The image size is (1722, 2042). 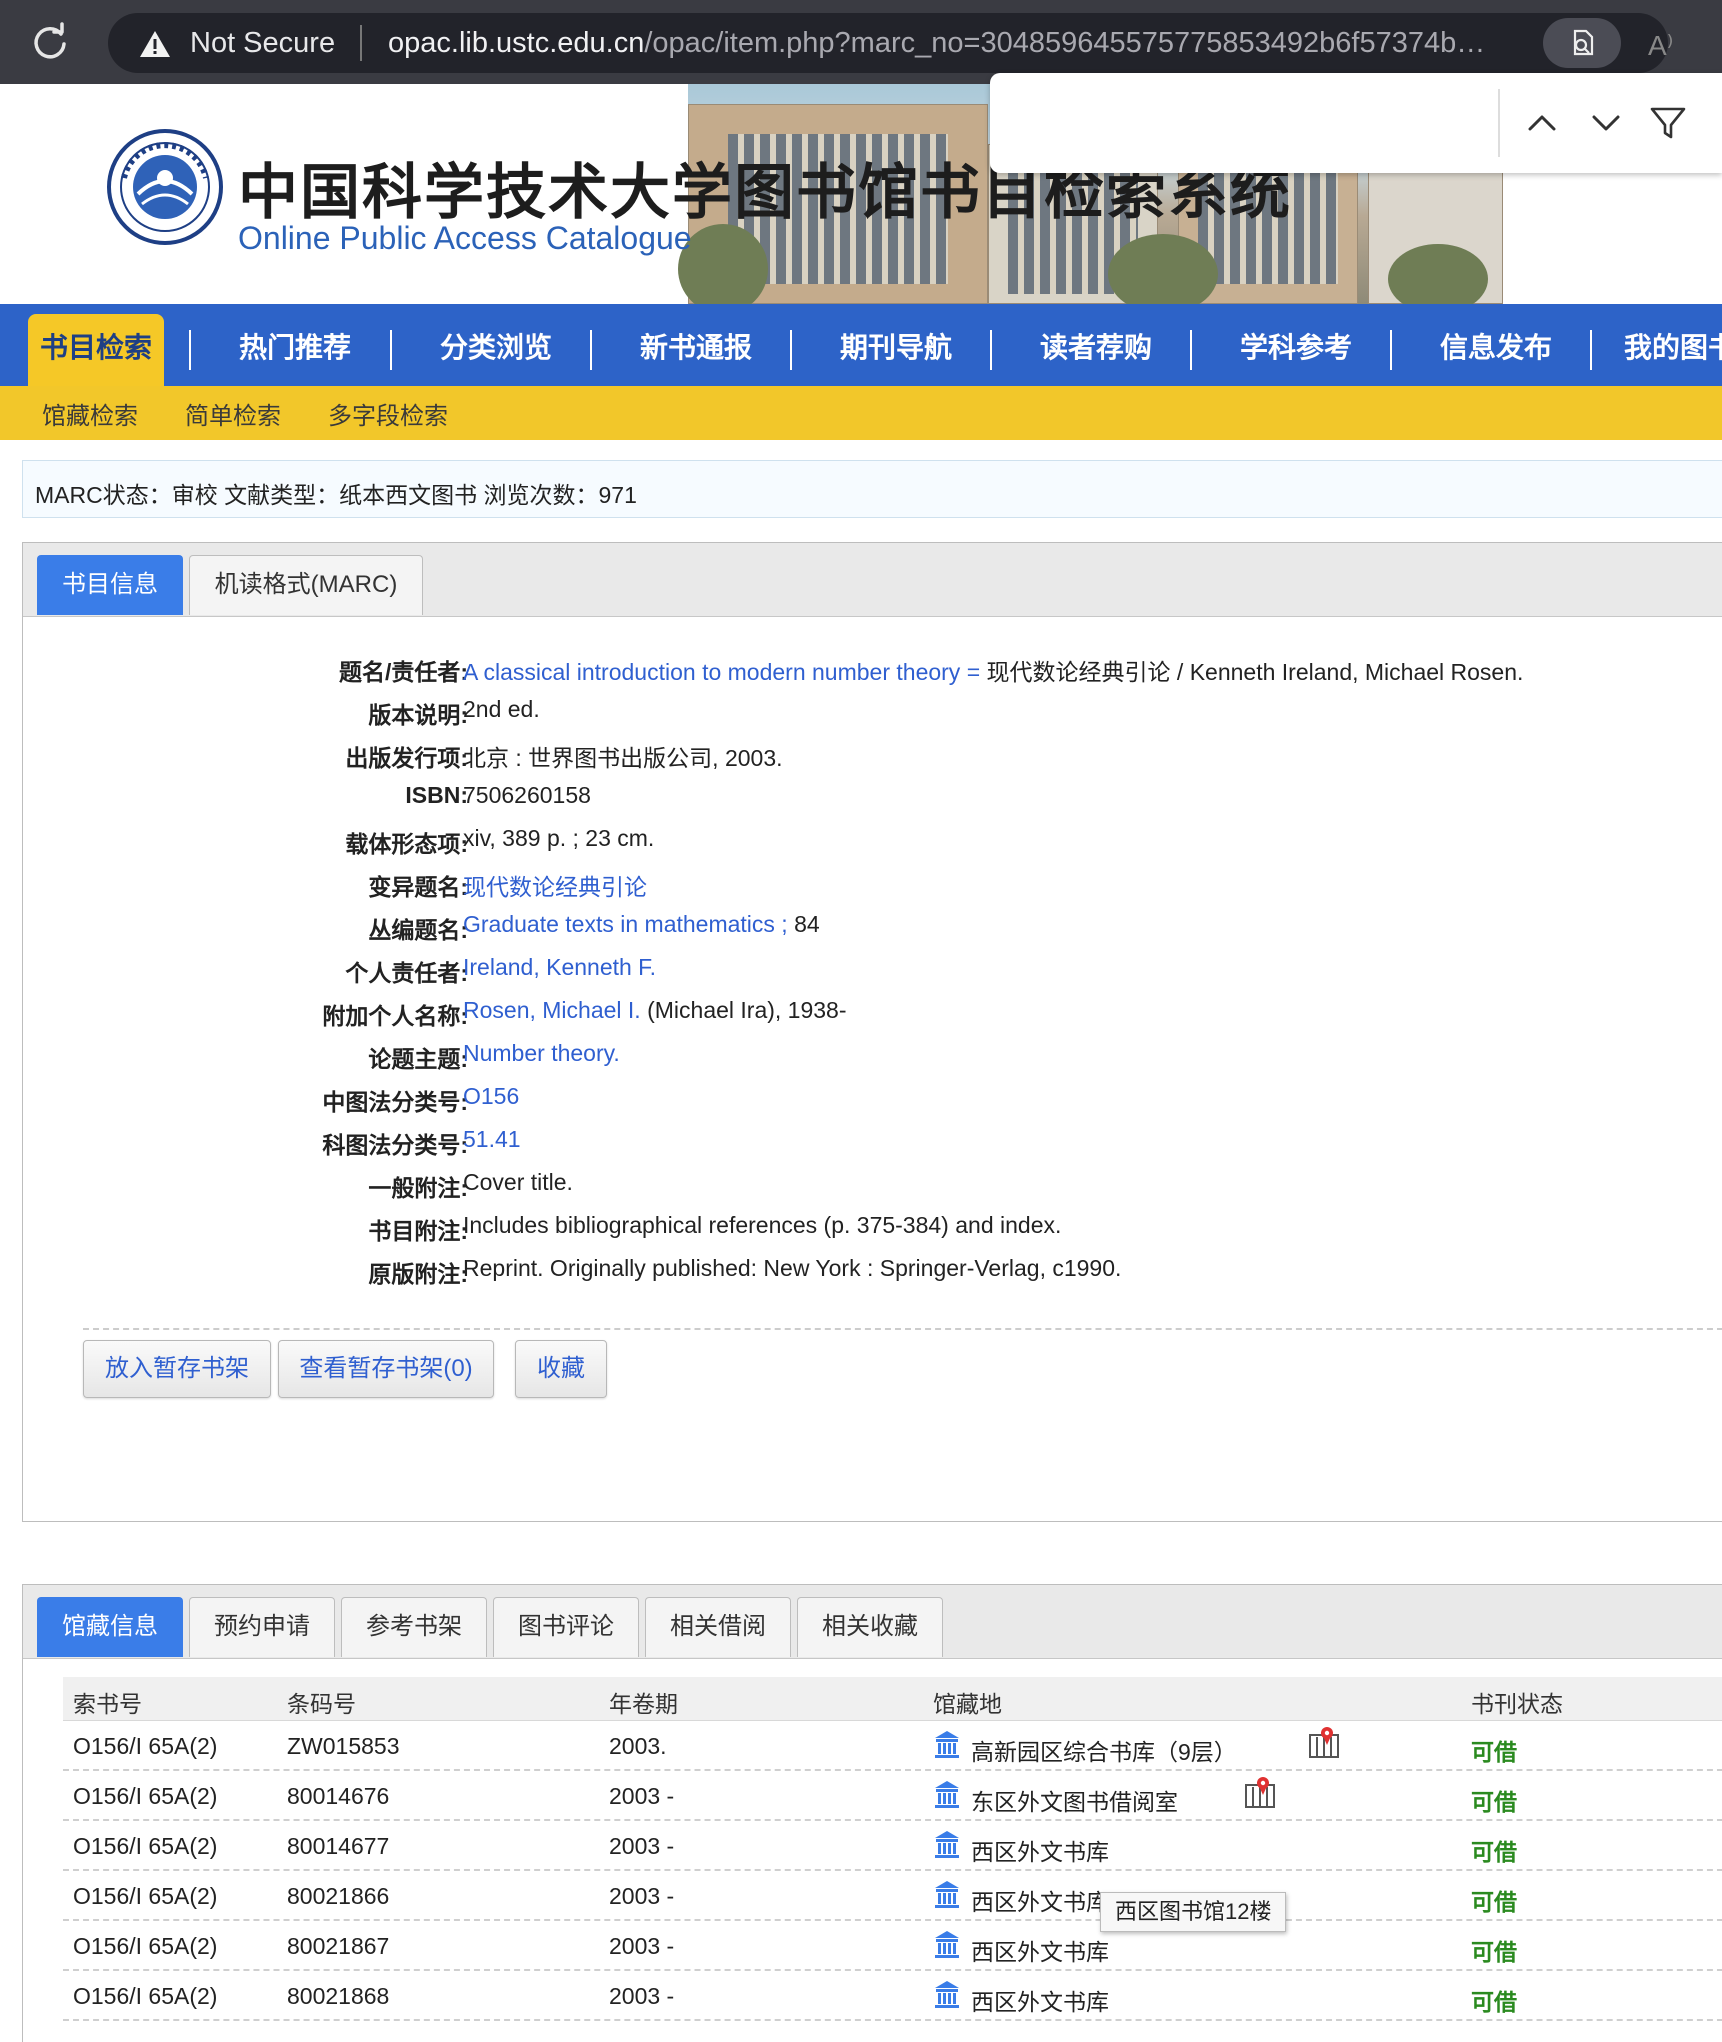 What do you see at coordinates (501, 709) in the screenshot?
I see `bib-value: 2nd ed.` at bounding box center [501, 709].